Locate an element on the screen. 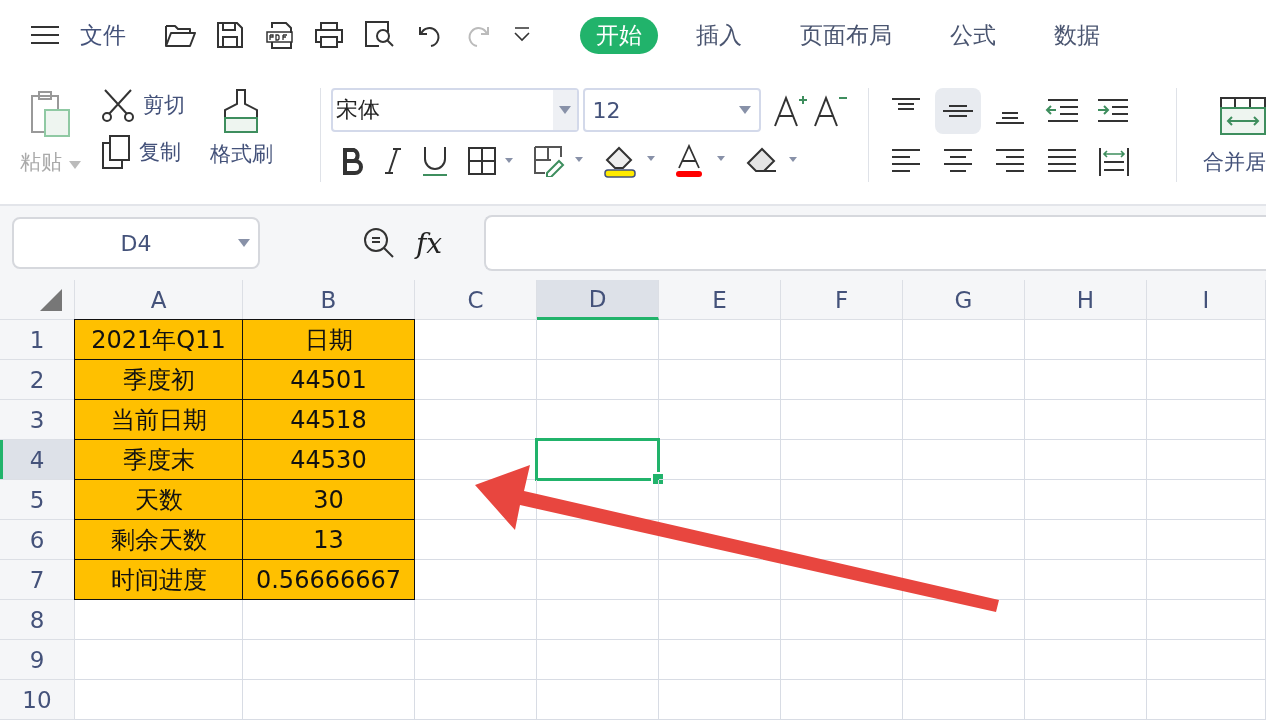  merge-center-button: 合并居 is located at coordinates (1234, 139).